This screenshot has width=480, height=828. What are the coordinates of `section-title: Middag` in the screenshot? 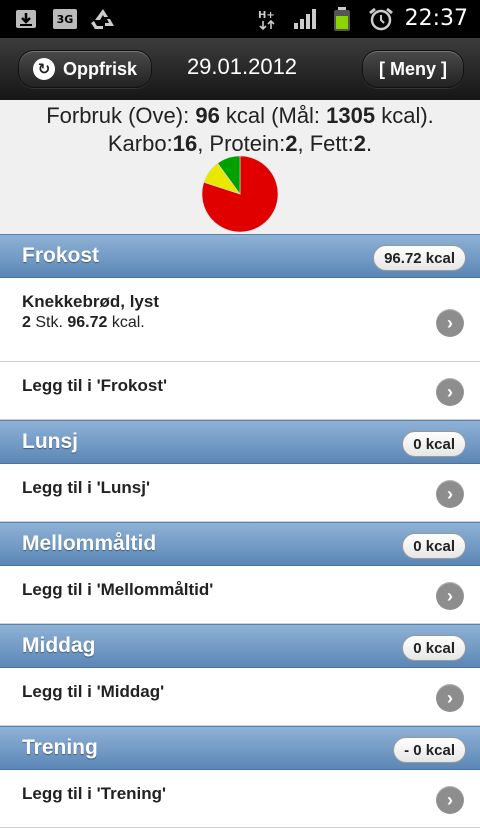 It's located at (59, 645).